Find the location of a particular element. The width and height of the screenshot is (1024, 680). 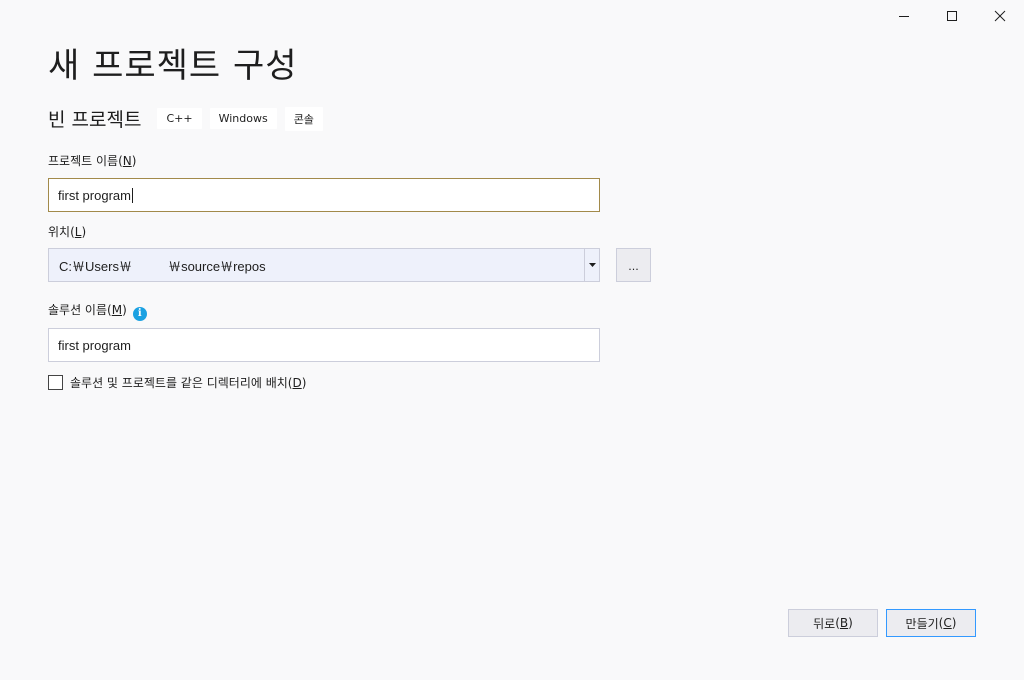

close-icon is located at coordinates (1000, 16).